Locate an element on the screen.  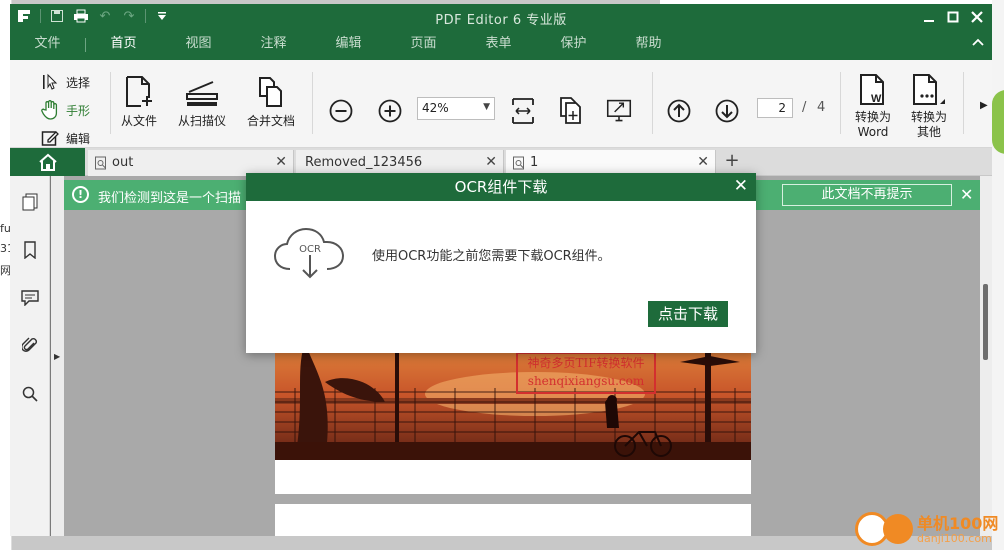
document-tab-label: Removed_123456 is located at coordinates (364, 162).